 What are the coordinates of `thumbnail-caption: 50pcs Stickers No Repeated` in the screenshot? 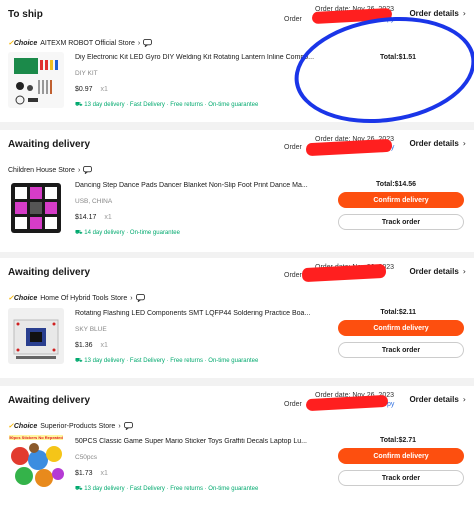 It's located at (36, 437).